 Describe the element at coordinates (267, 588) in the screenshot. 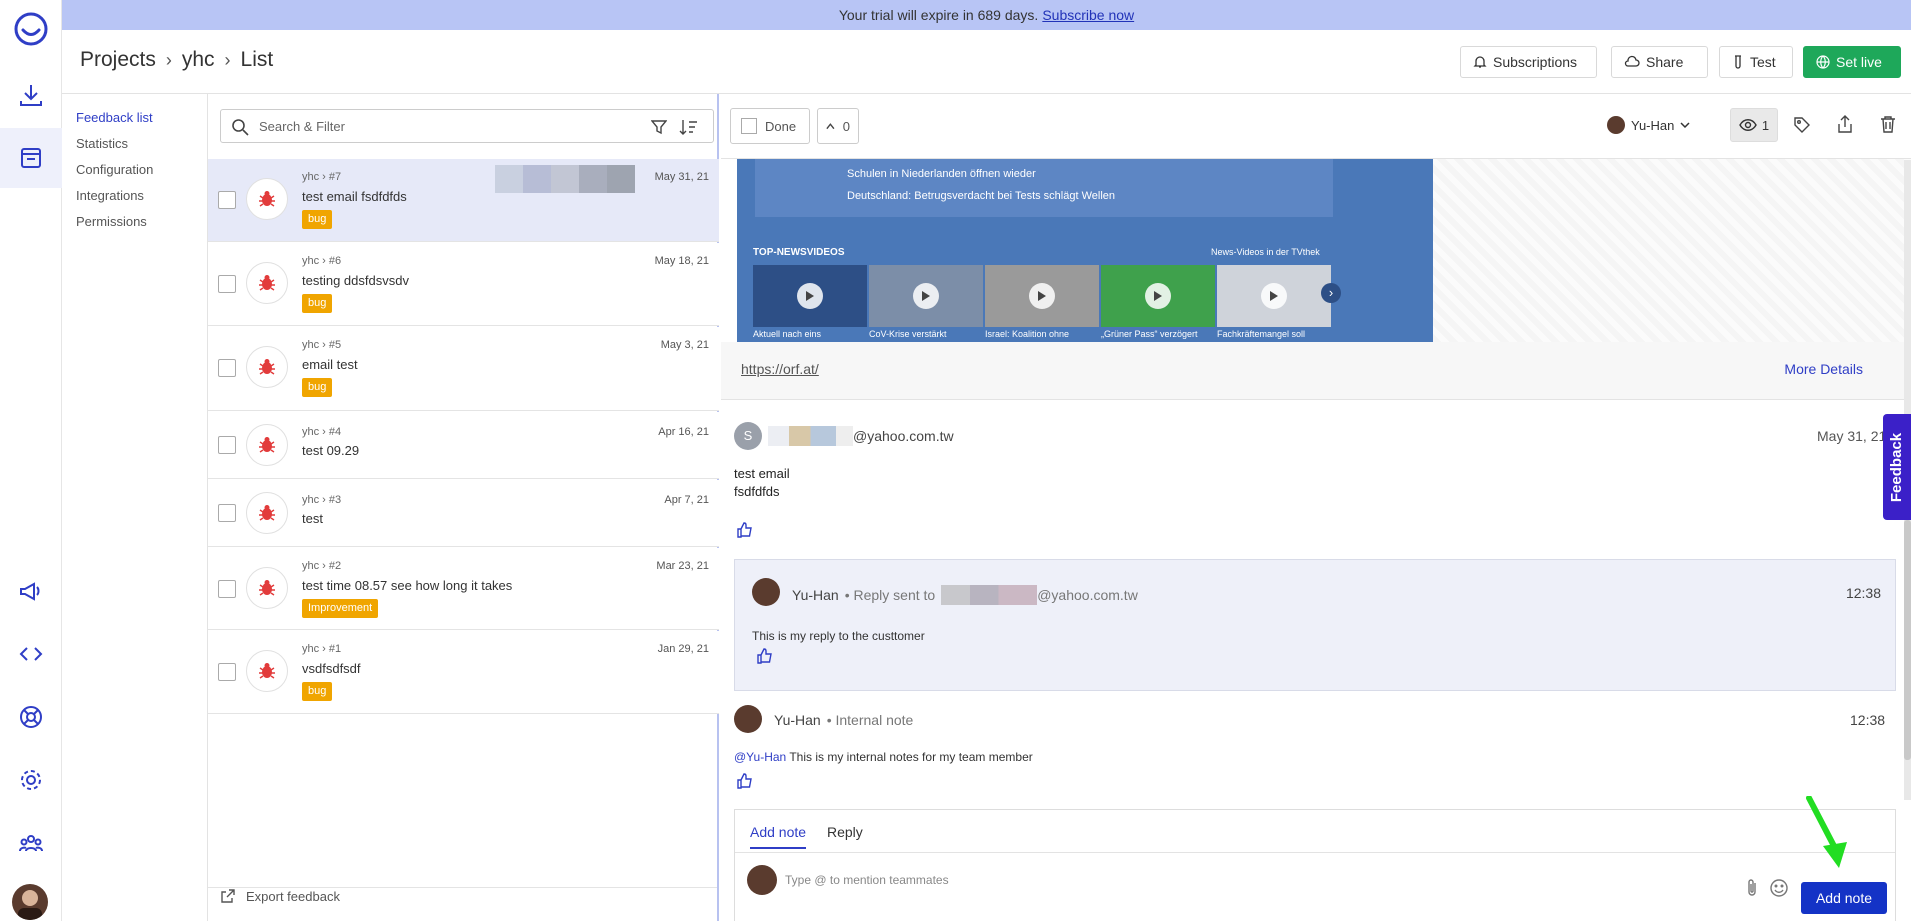

I see `bug-icon` at that location.